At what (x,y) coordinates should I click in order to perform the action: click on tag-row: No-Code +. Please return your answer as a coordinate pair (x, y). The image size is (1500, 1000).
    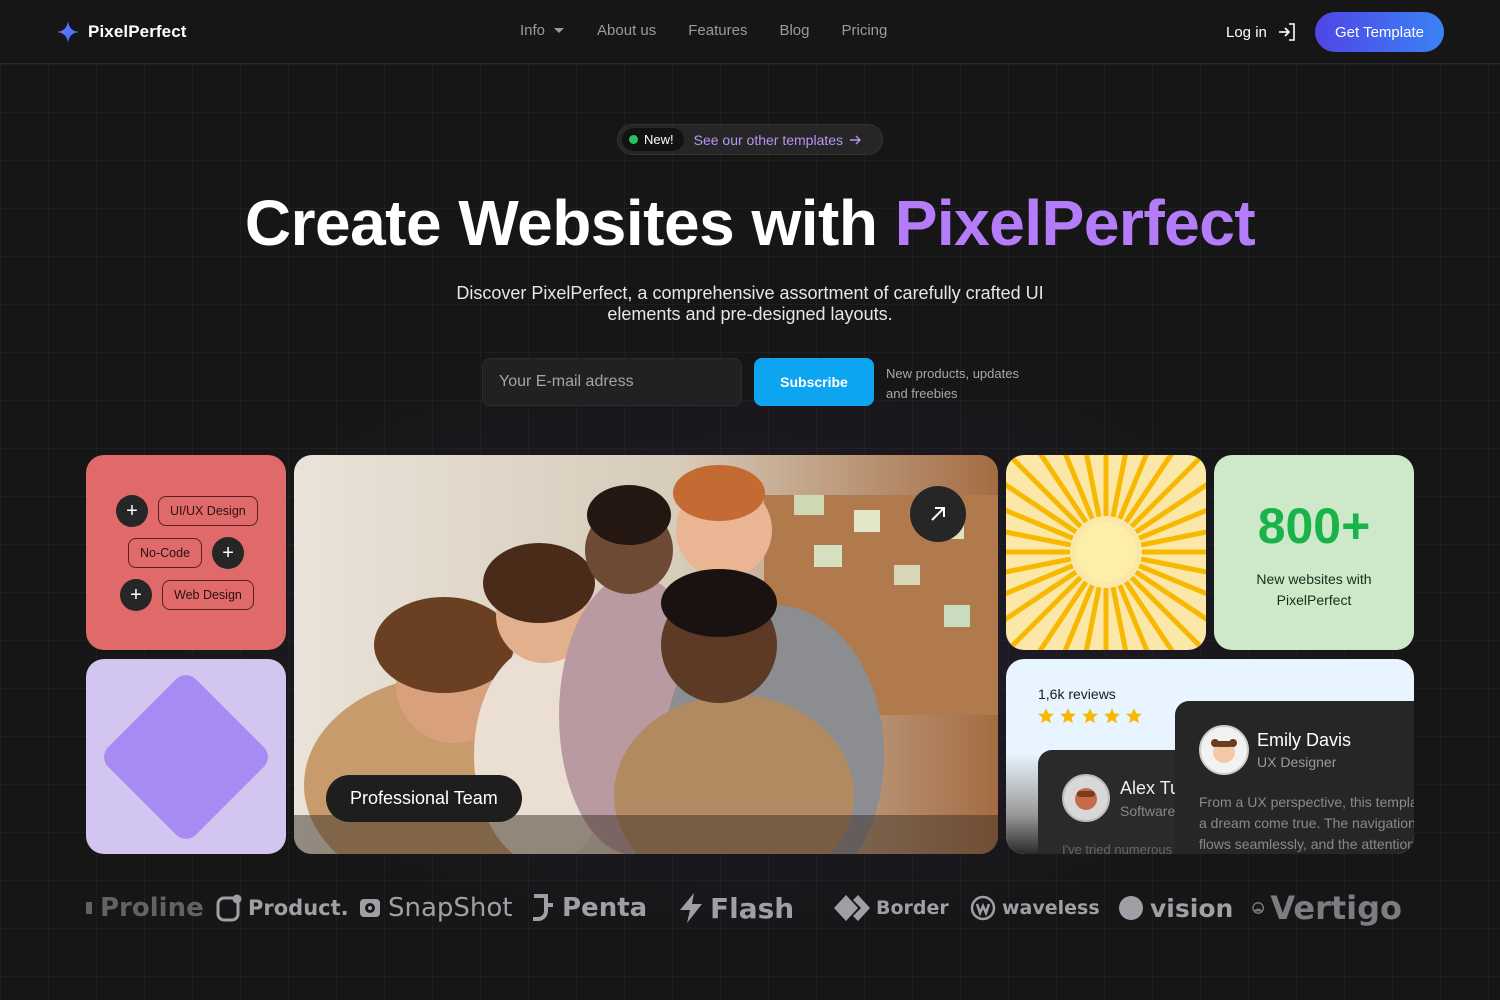
    Looking at the image, I should click on (186, 553).